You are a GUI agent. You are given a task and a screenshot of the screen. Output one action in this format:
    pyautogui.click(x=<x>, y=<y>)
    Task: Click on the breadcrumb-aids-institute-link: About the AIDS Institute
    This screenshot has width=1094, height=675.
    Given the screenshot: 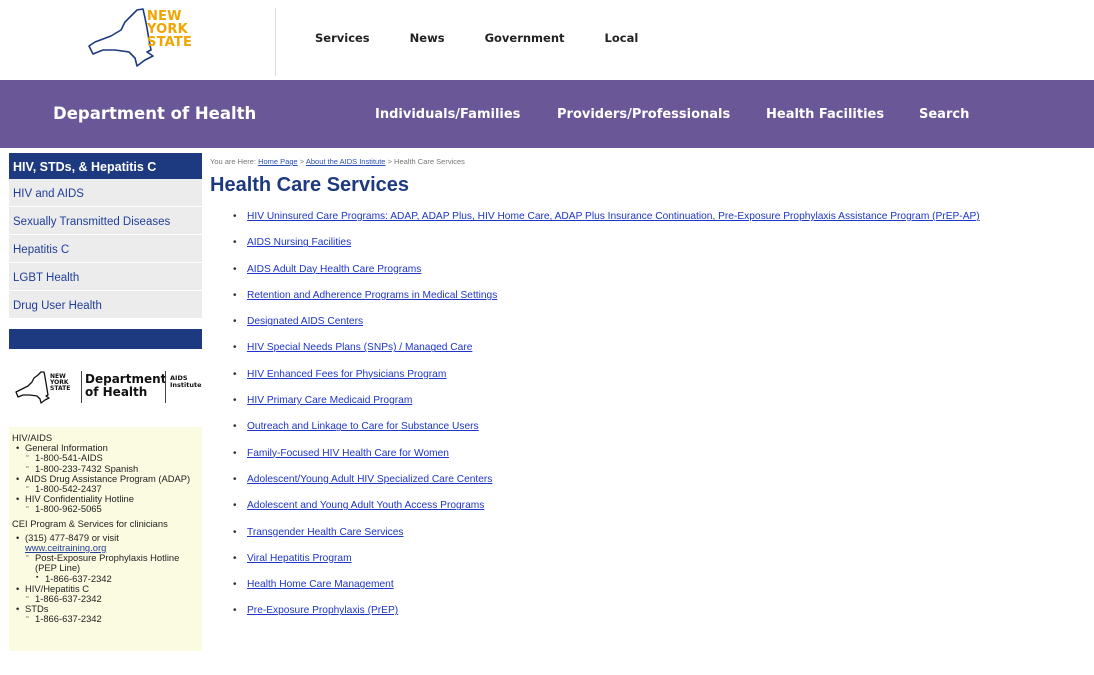 What is the action you would take?
    pyautogui.click(x=346, y=161)
    